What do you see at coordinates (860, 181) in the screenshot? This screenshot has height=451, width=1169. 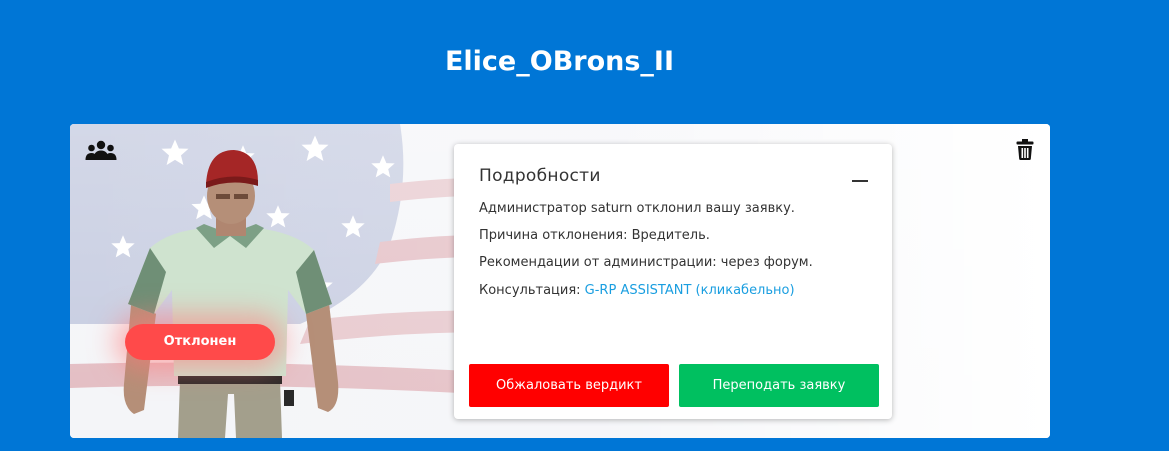 I see `minus-icon` at bounding box center [860, 181].